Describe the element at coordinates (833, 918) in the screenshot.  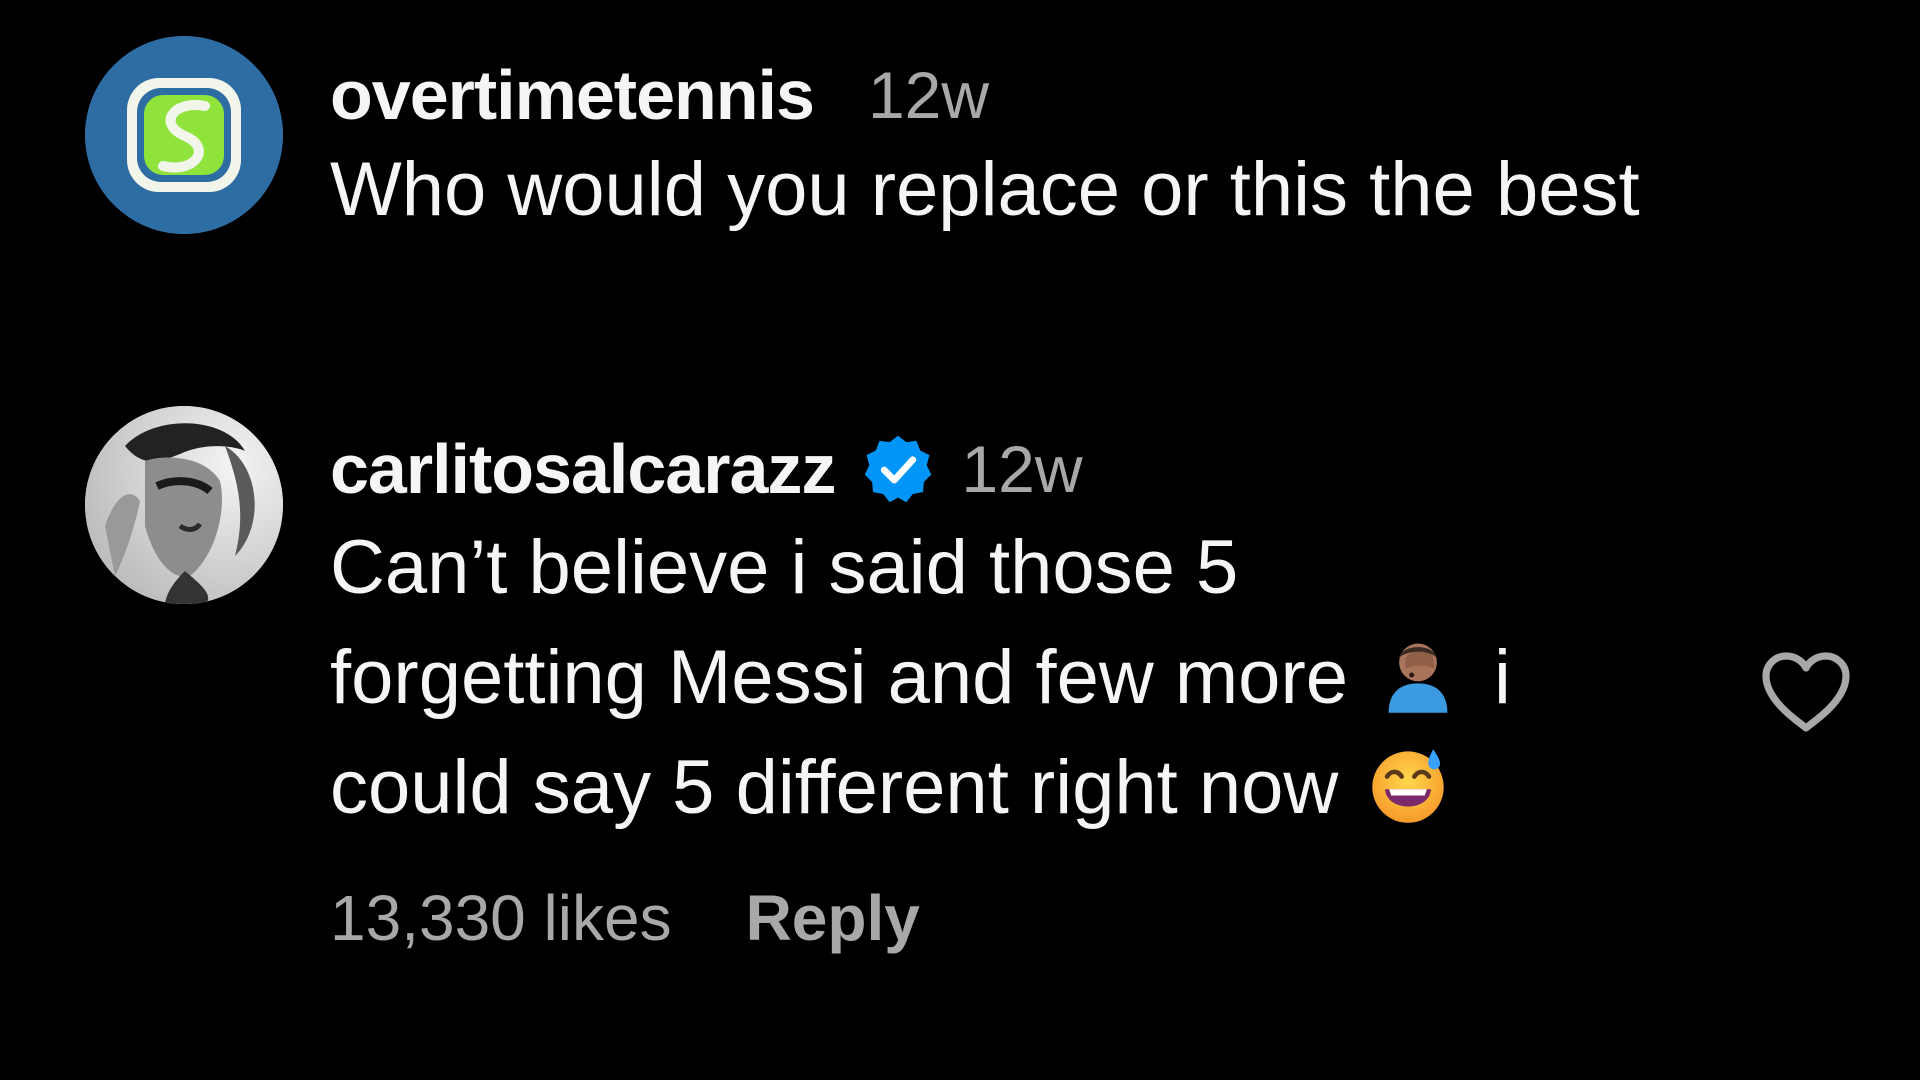
I see `reply-button: Reply` at that location.